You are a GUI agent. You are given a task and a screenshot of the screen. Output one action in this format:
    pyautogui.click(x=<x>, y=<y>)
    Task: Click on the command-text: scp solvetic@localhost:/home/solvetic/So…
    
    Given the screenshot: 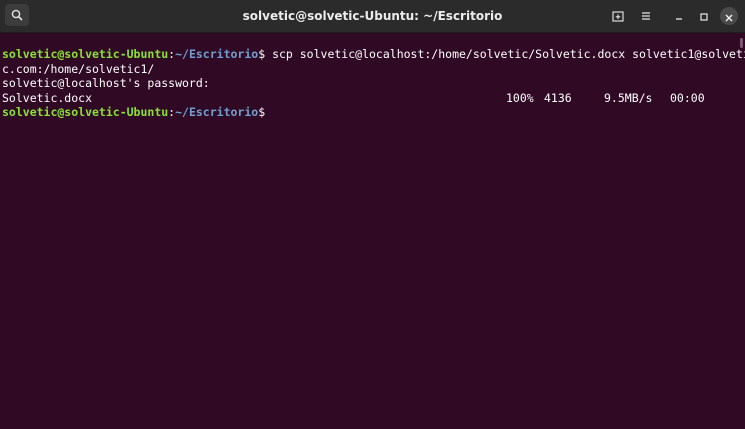 What is the action you would take?
    pyautogui.click(x=505, y=54)
    